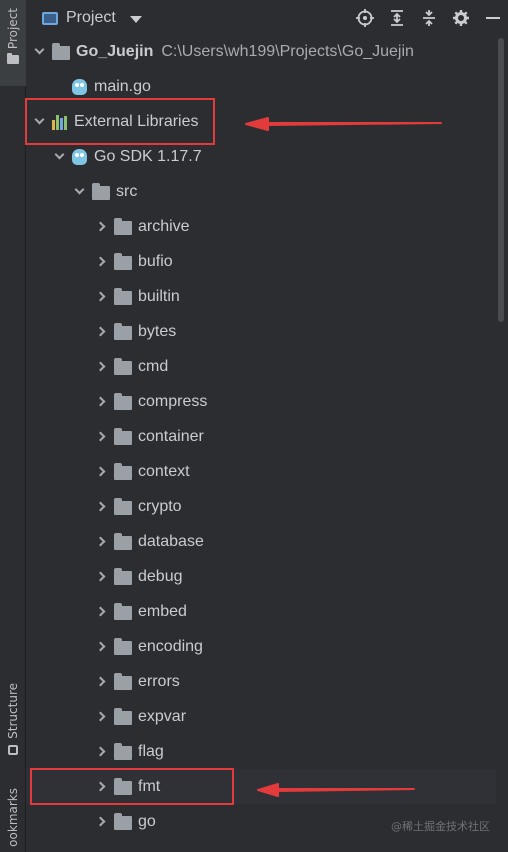 The width and height of the screenshot is (508, 852). I want to click on tree-row-package: bufio, so click(261, 261).